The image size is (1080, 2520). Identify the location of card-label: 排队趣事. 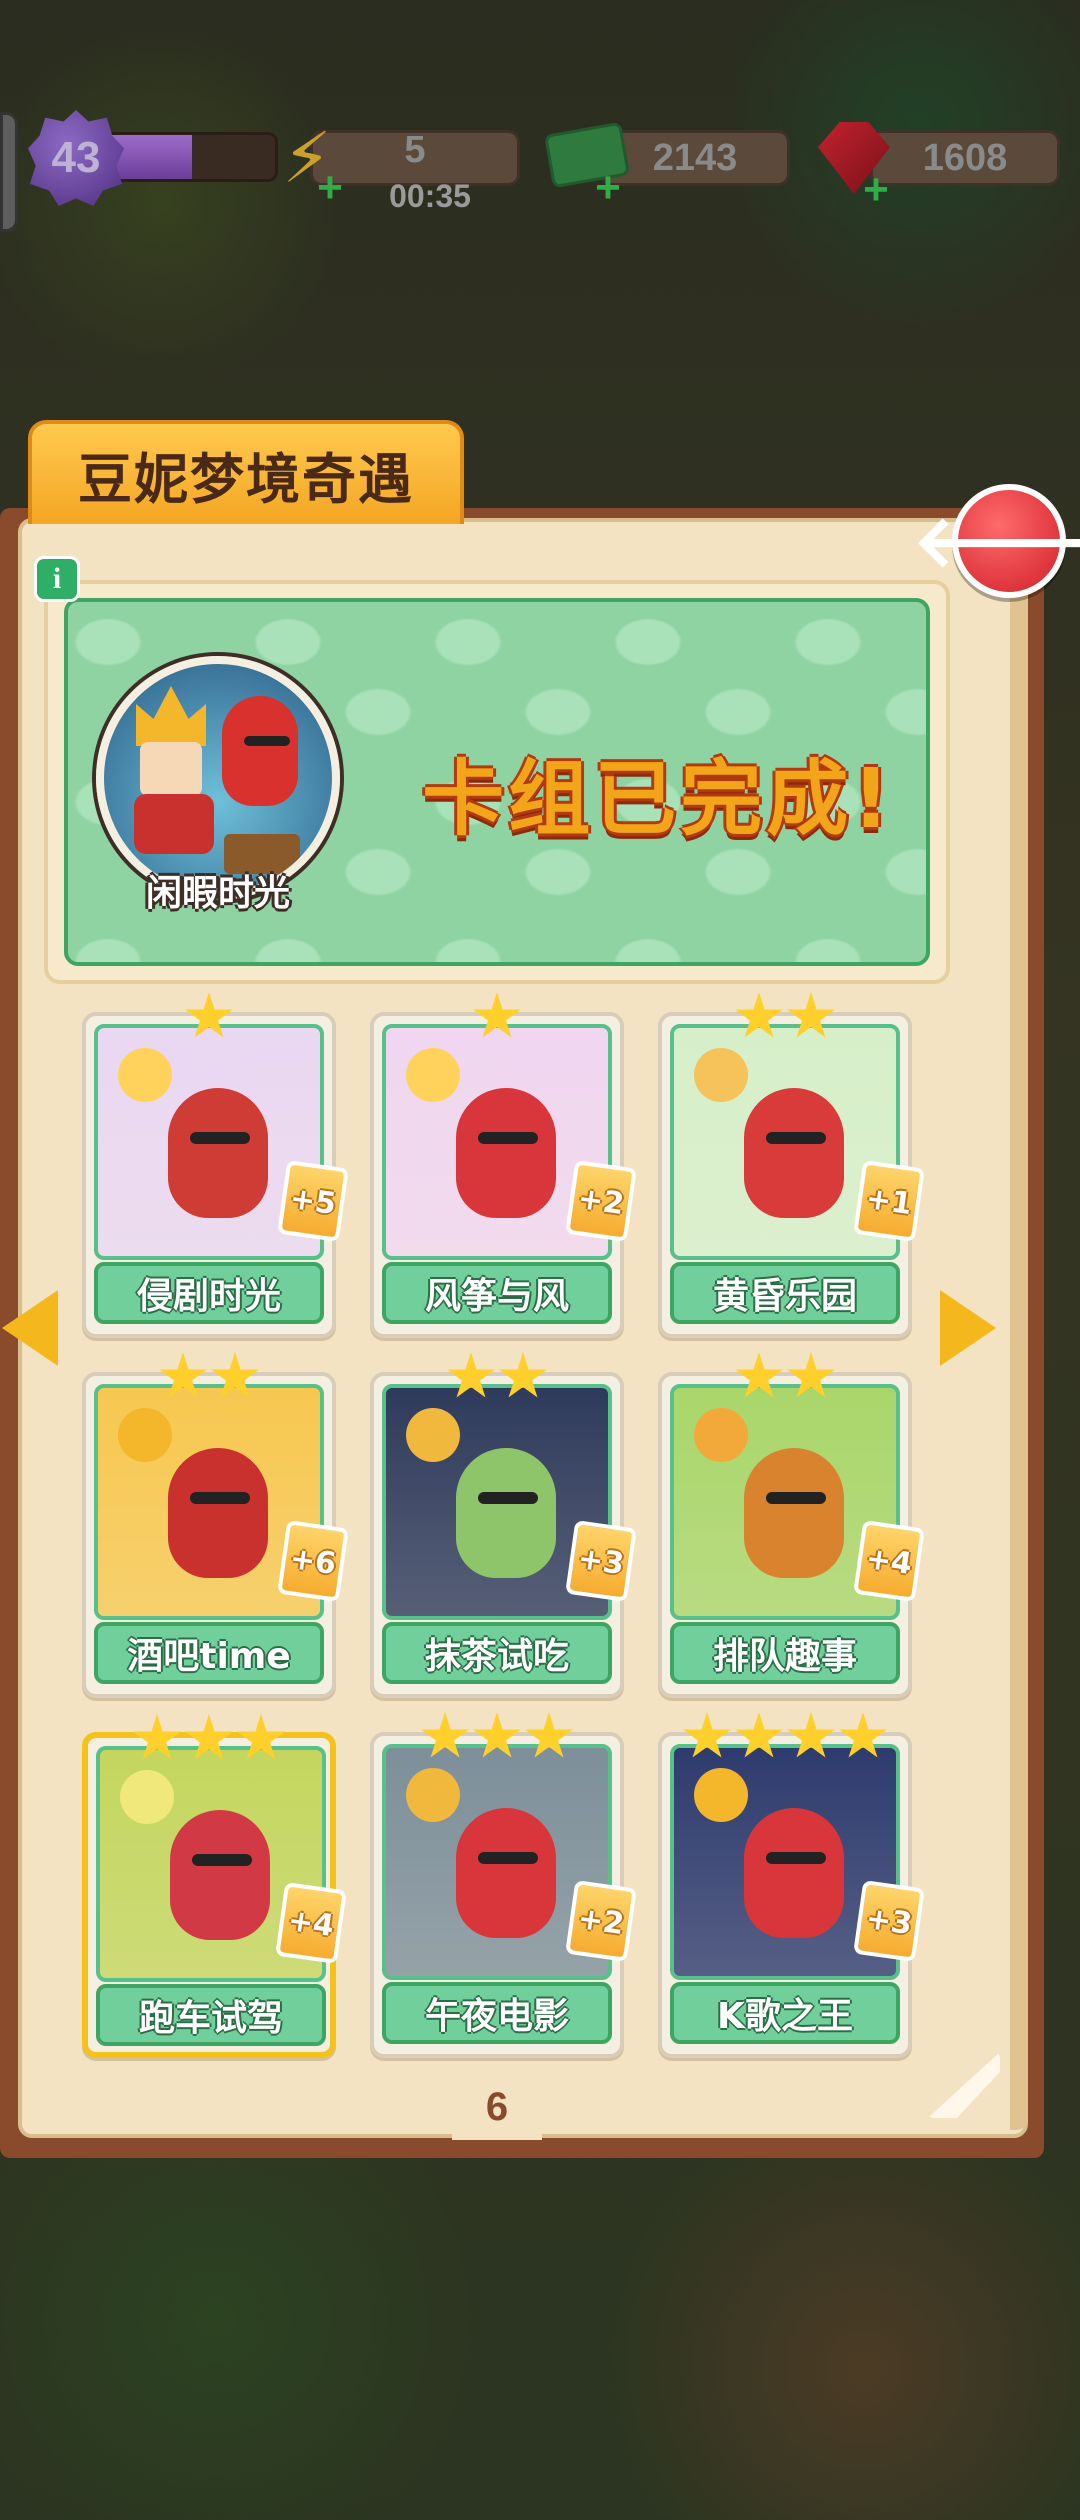
(785, 1653).